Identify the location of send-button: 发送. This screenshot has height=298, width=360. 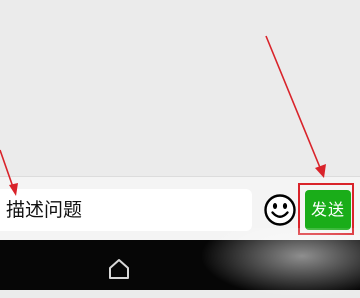
(328, 210).